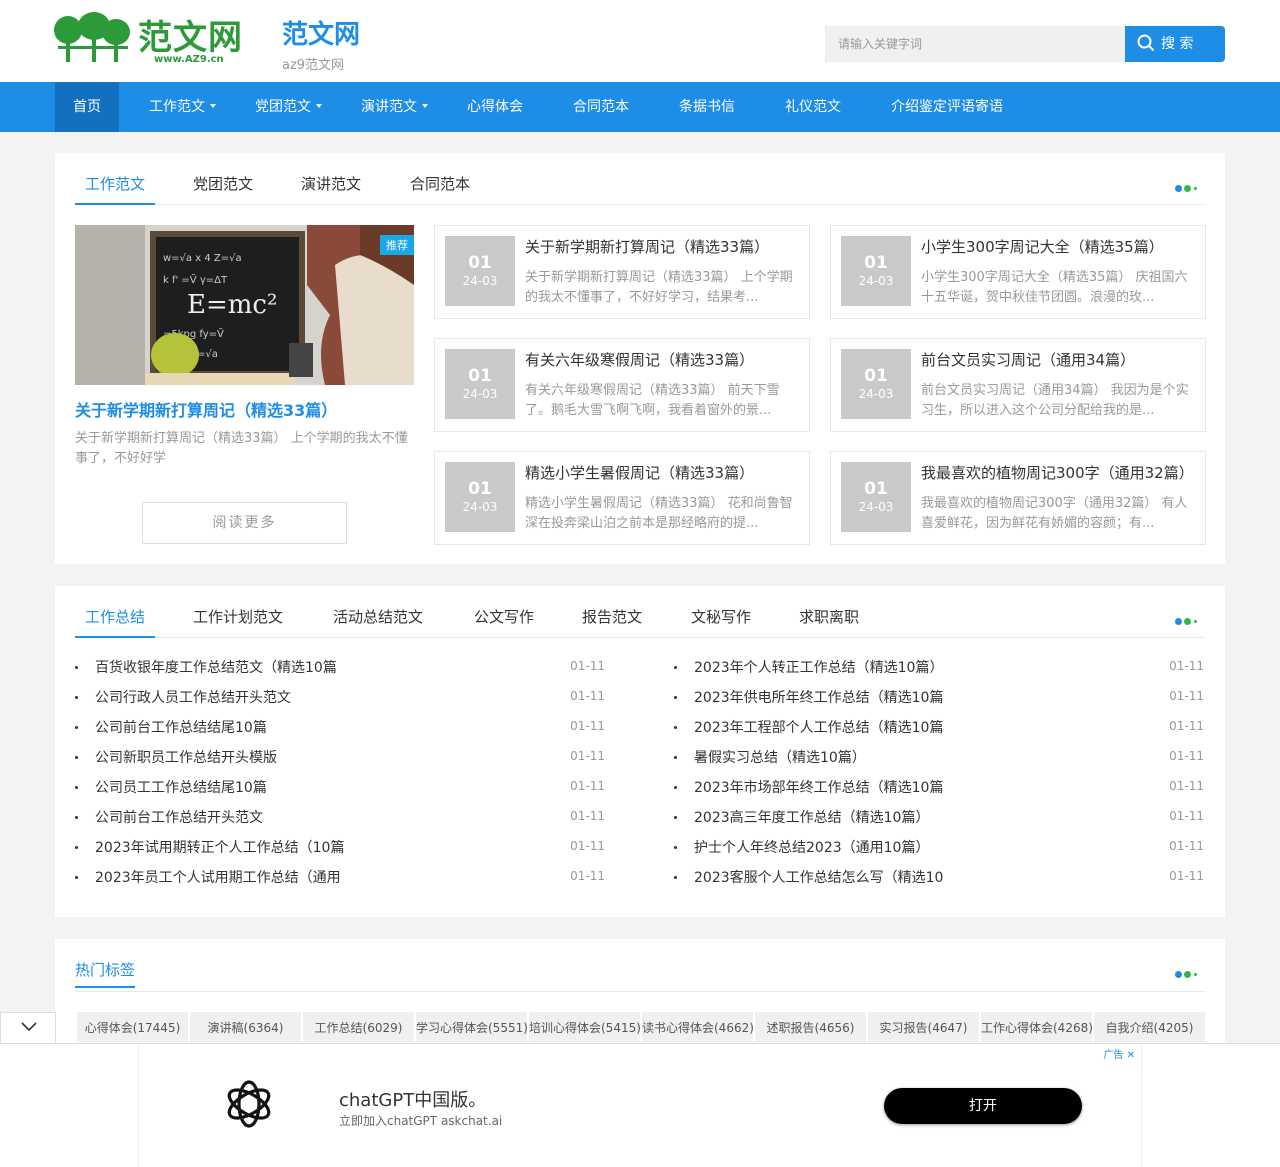 This screenshot has height=1167, width=1280. What do you see at coordinates (340, 758) in the screenshot?
I see `list-item: 公司新职员工作总结开头模版 01-11` at bounding box center [340, 758].